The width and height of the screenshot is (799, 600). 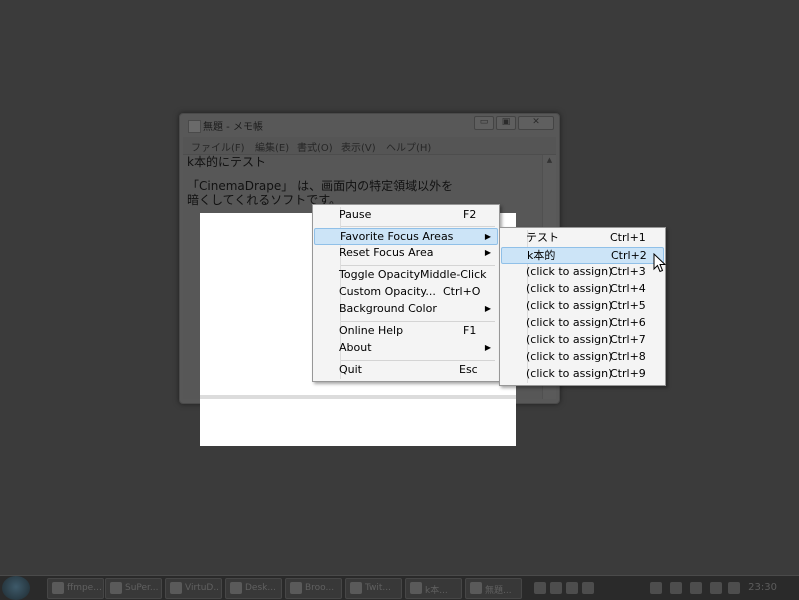 I want to click on favorite-item-label: テスト, so click(x=542, y=237).